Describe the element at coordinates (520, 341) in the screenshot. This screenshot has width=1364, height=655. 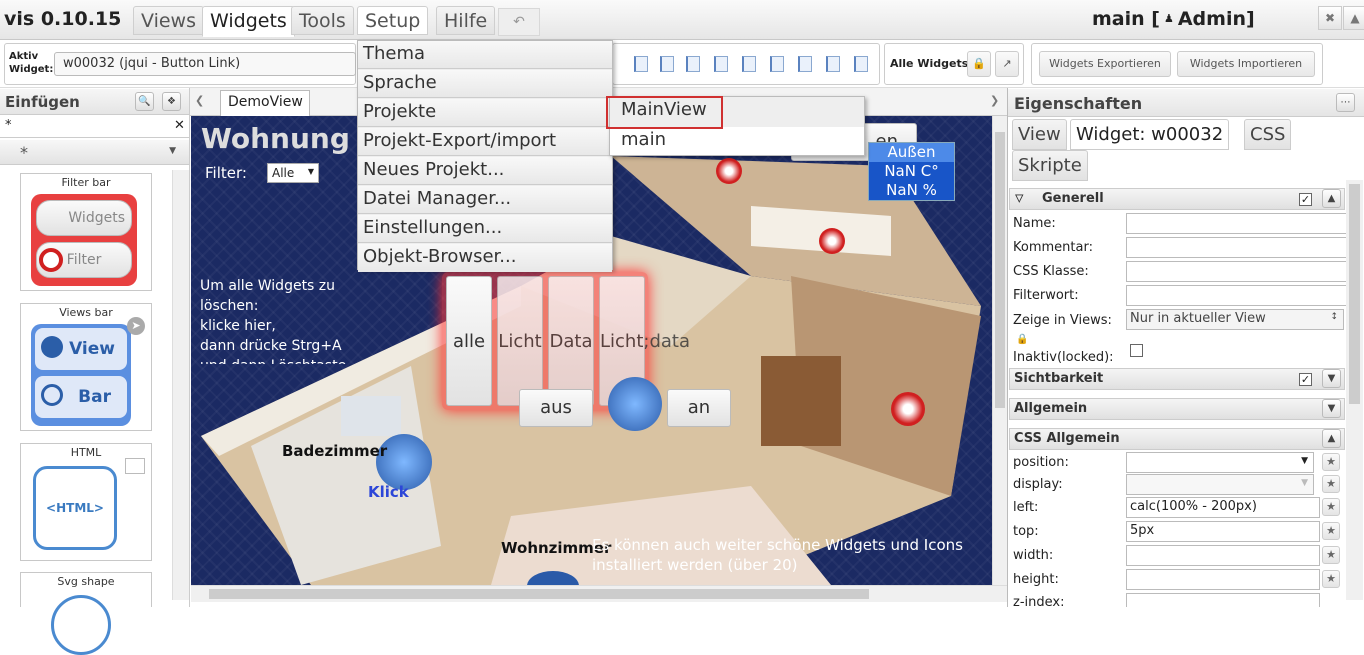
I see `filter-licht-button: Licht` at that location.